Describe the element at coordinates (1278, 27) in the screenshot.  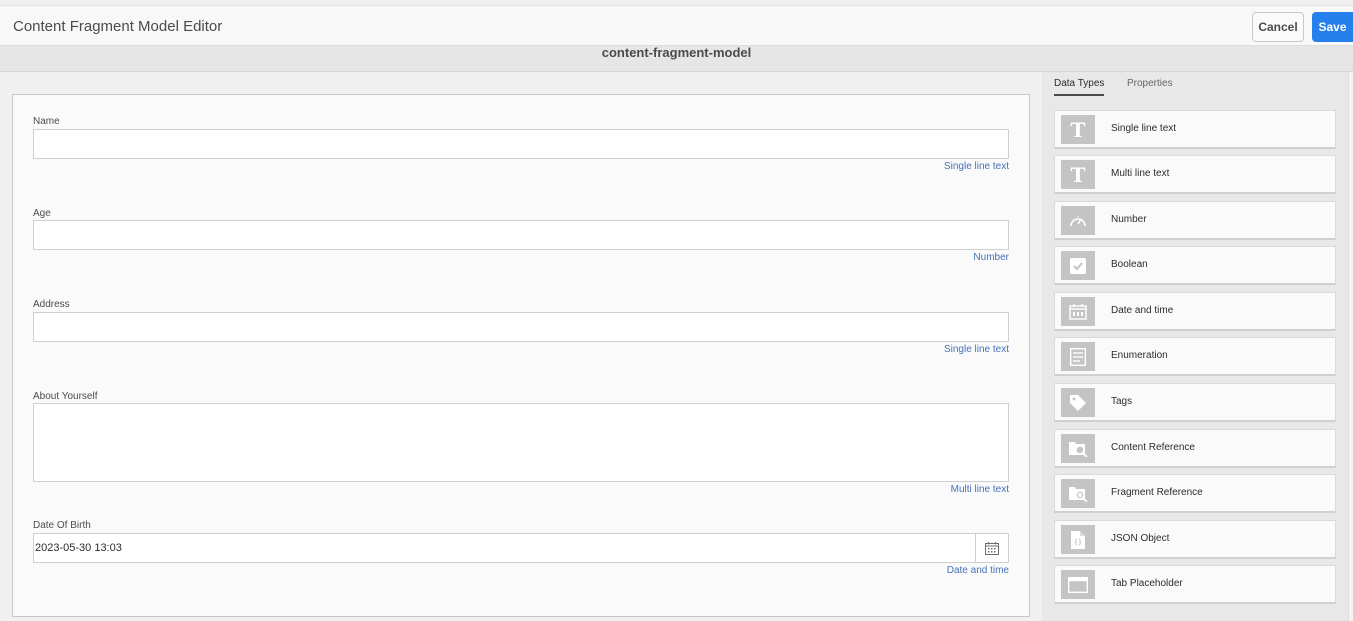
I see `cancel-button: Cancel` at that location.